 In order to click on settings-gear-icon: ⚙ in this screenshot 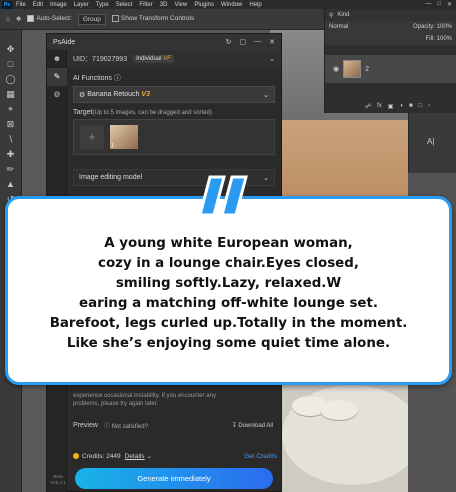, I will do `click(57, 95)`.